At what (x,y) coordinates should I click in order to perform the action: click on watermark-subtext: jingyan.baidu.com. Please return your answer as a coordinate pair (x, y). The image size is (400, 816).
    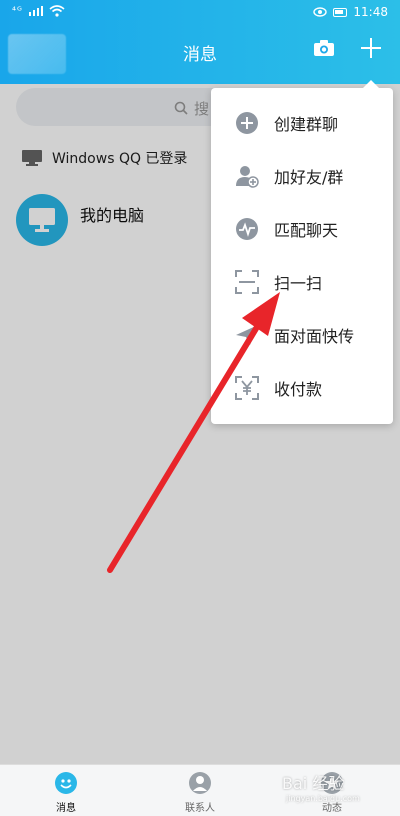
    Looking at the image, I should click on (323, 798).